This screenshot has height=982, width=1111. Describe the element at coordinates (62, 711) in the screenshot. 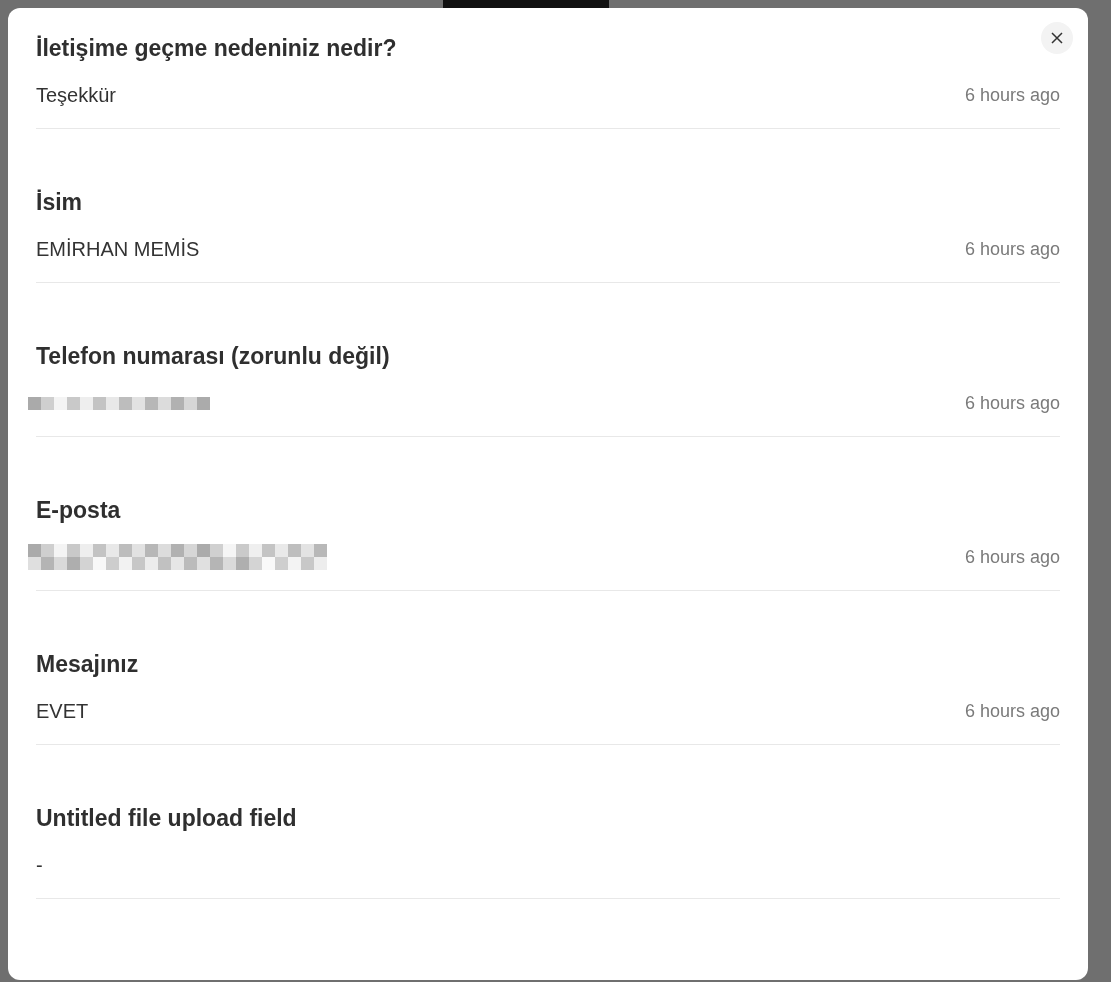

I see `field-value: EVET` at that location.